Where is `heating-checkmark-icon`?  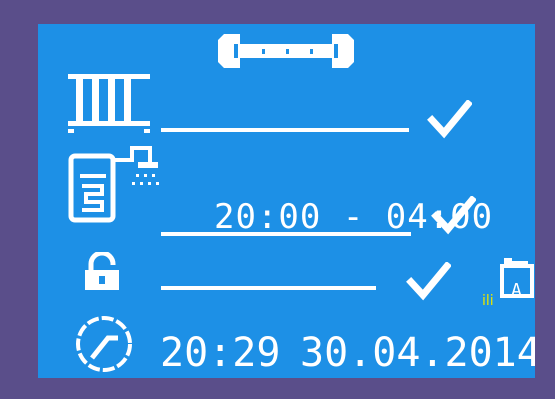 heating-checkmark-icon is located at coordinates (449, 120).